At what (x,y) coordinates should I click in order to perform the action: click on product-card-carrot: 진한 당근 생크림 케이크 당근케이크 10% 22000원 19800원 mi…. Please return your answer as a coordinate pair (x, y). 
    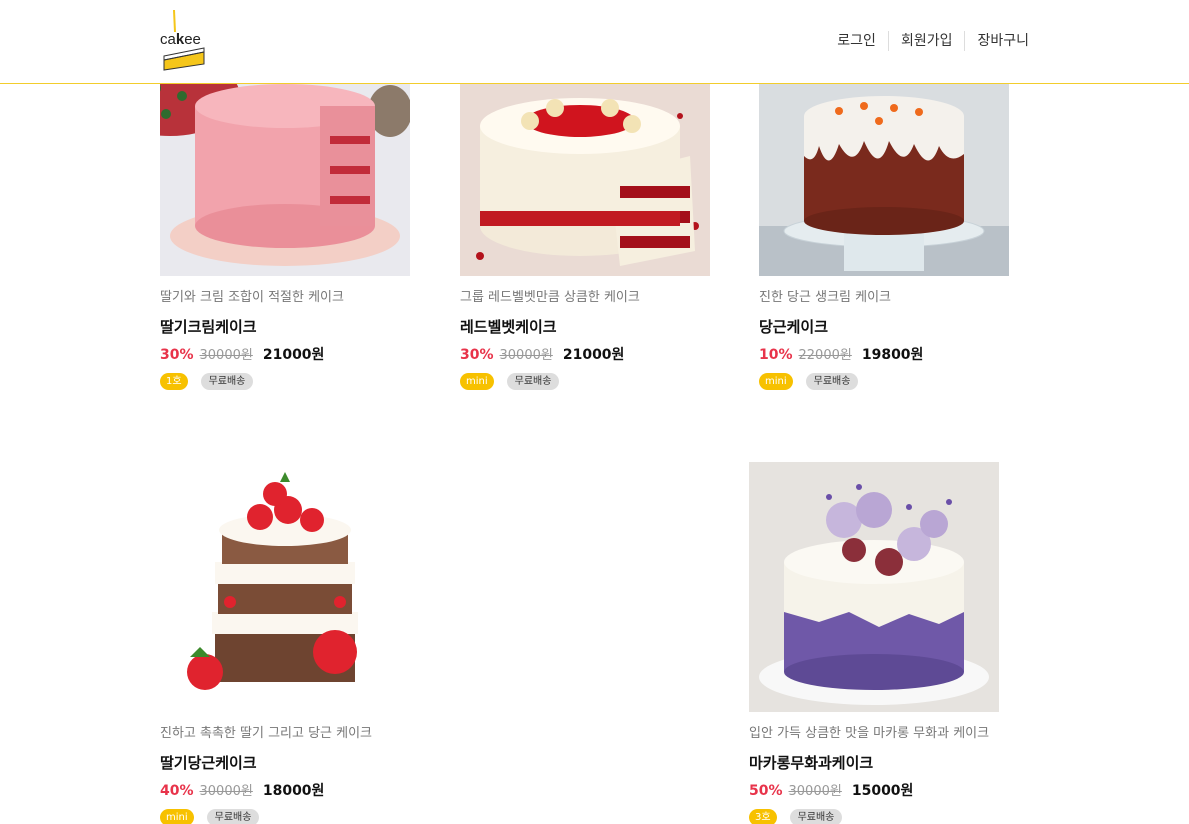
    Looking at the image, I should click on (884, 237).